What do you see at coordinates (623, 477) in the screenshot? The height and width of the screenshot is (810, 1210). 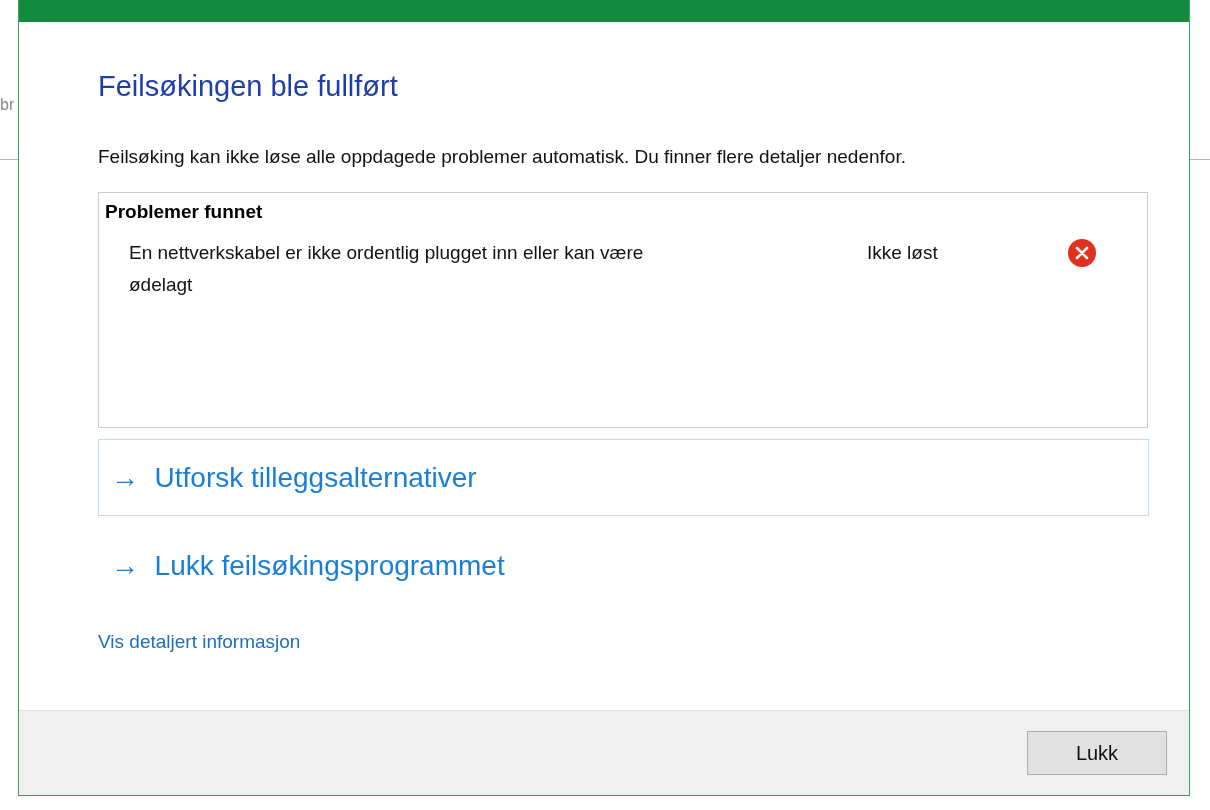 I see `option-link: → Utforsk tilleggsalternativer` at bounding box center [623, 477].